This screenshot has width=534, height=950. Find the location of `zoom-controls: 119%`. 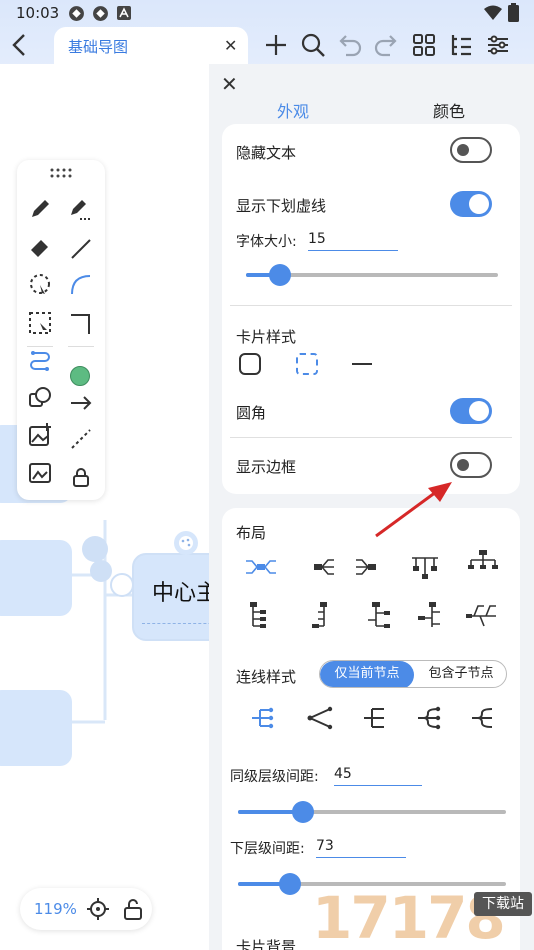

zoom-controls: 119% is located at coordinates (86, 909).